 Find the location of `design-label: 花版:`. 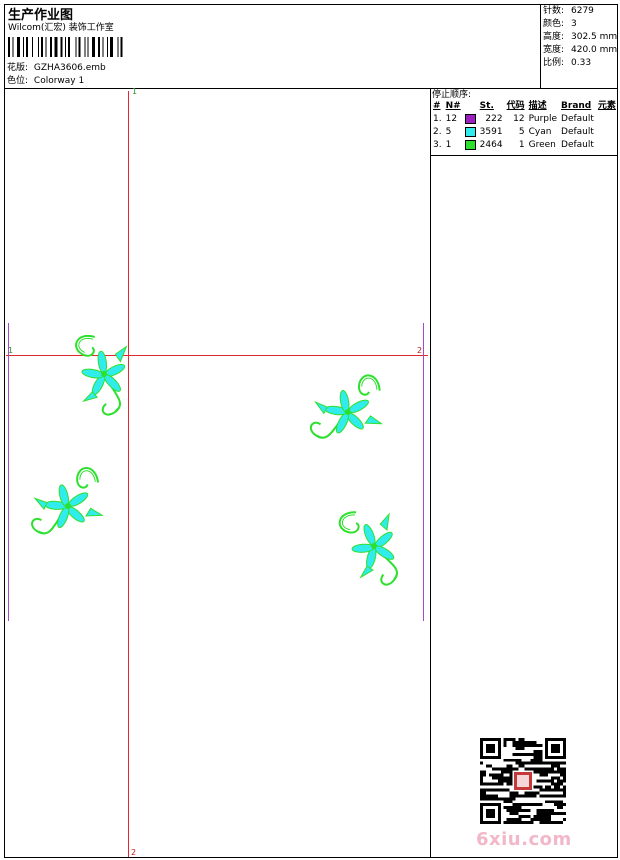

design-label: 花版: is located at coordinates (18, 68).